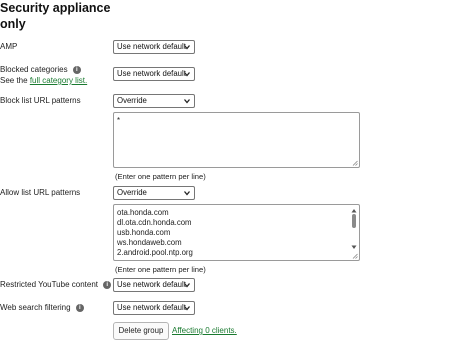  Describe the element at coordinates (132, 192) in the screenshot. I see `allow-list-select-value: Override` at that location.